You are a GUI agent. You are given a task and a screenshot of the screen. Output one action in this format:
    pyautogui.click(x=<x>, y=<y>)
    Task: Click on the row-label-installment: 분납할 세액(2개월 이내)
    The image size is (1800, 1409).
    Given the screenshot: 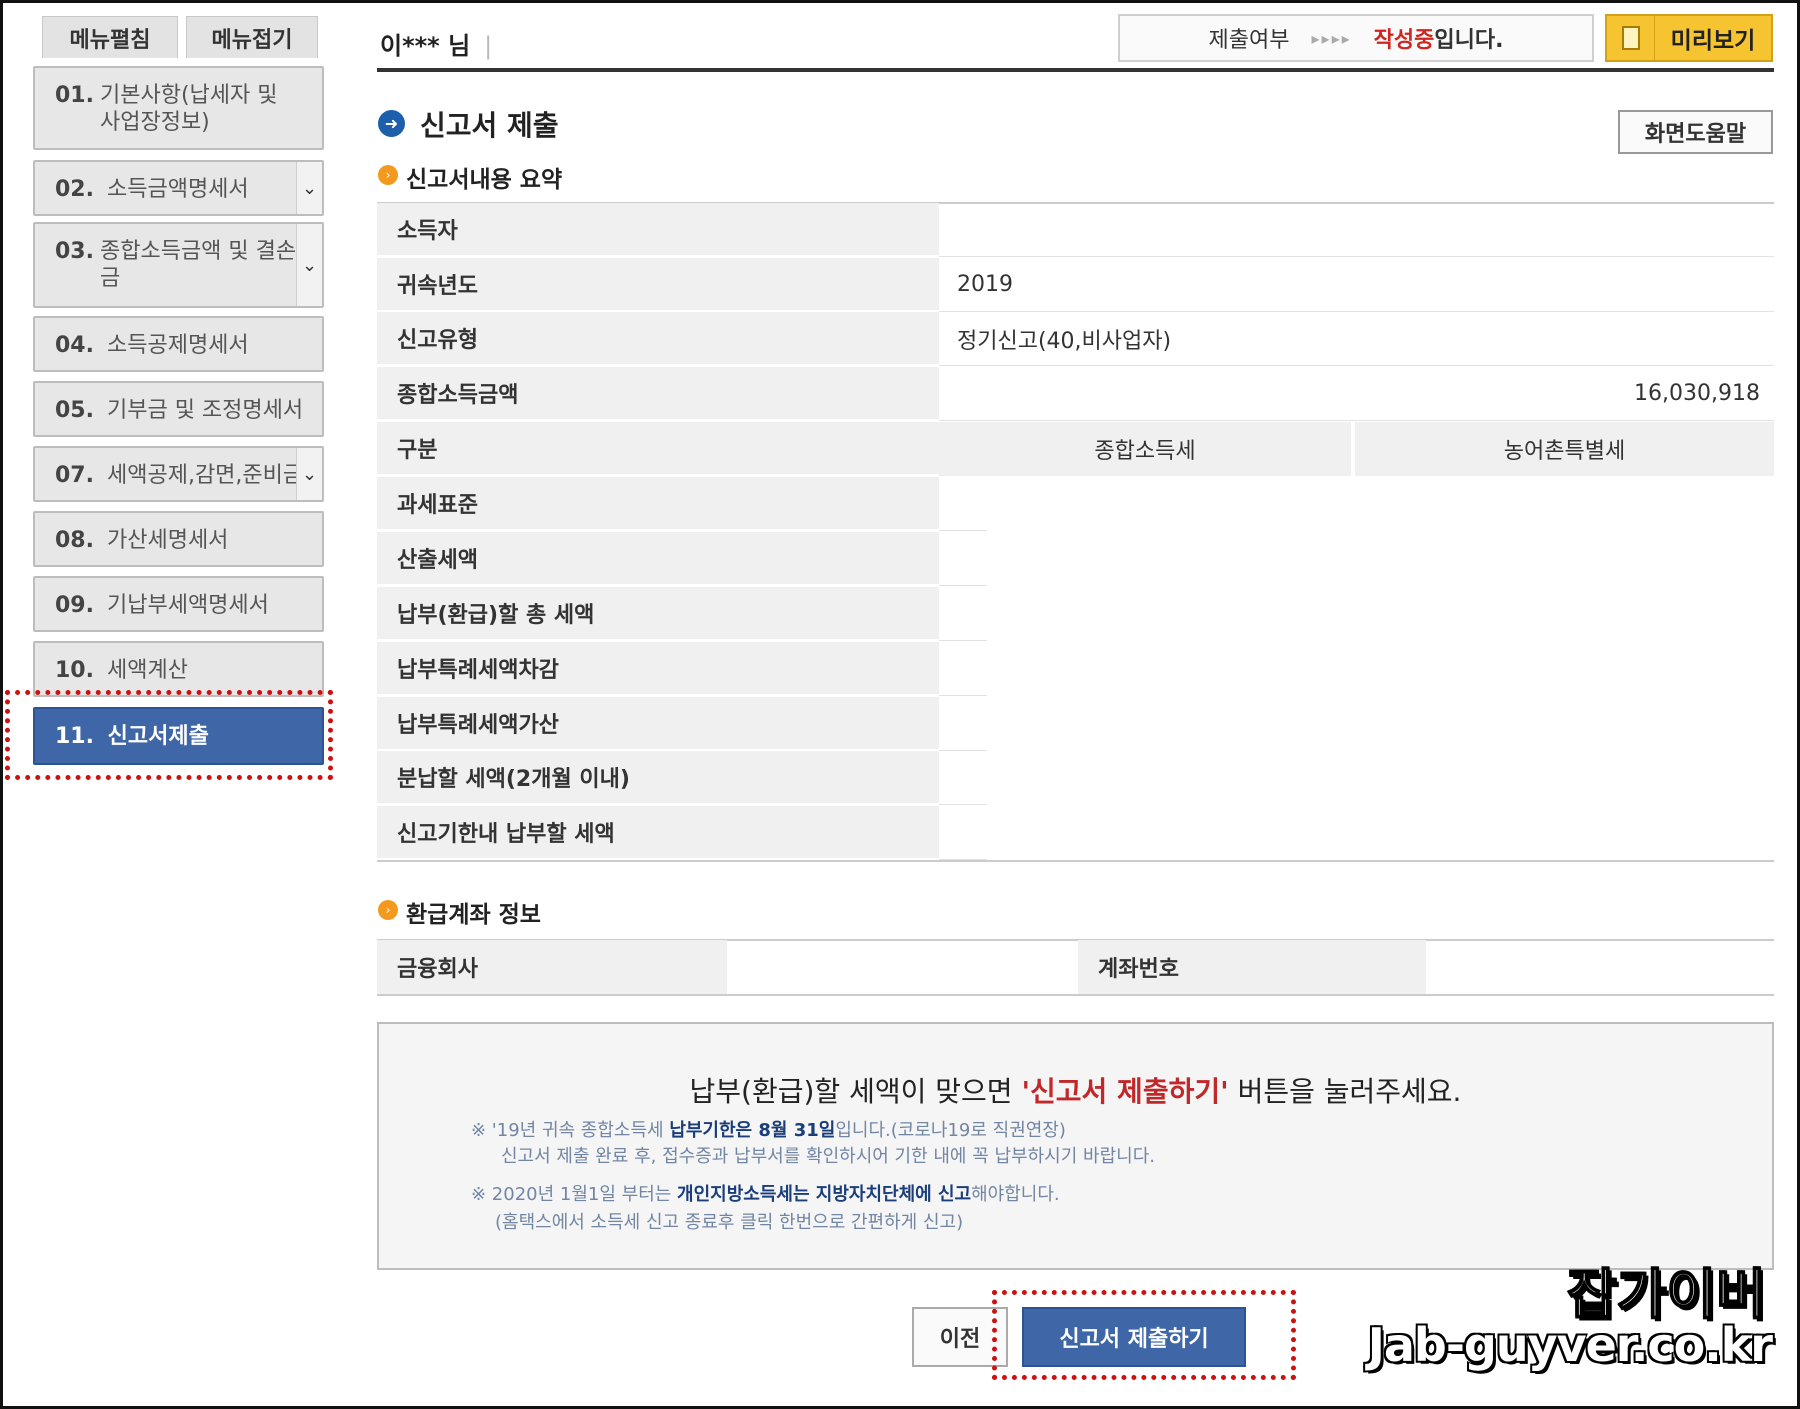 What is the action you would take?
    pyautogui.click(x=658, y=778)
    